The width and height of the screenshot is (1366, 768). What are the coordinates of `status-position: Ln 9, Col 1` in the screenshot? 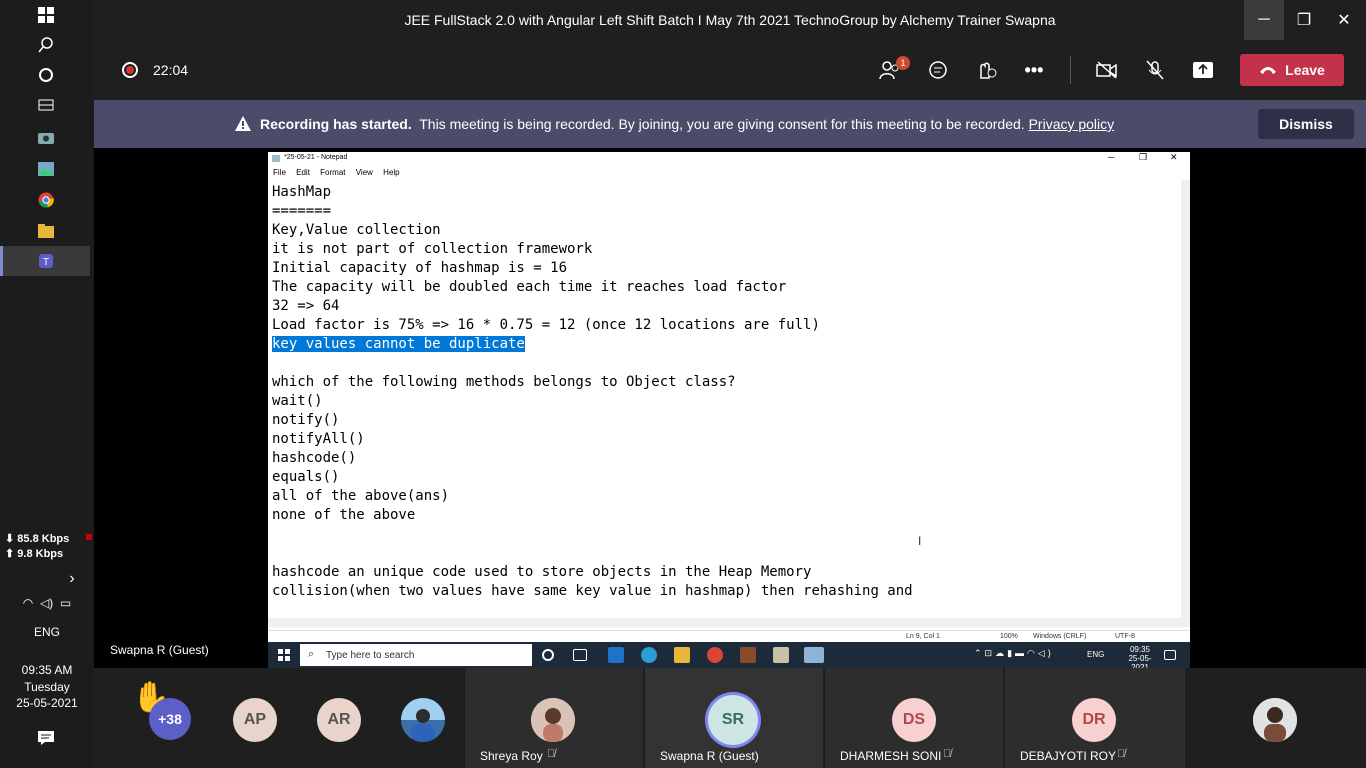 It's located at (923, 636).